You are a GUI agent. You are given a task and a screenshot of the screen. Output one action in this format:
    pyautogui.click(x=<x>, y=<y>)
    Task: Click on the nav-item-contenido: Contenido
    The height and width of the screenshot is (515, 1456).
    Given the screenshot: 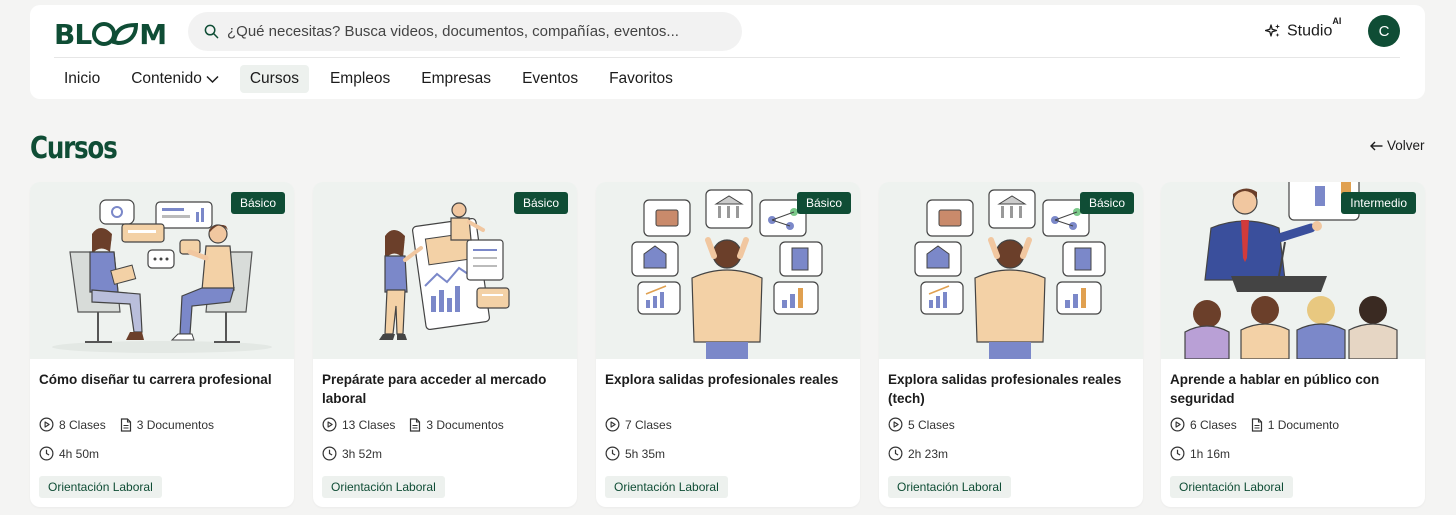 What is the action you would take?
    pyautogui.click(x=175, y=79)
    